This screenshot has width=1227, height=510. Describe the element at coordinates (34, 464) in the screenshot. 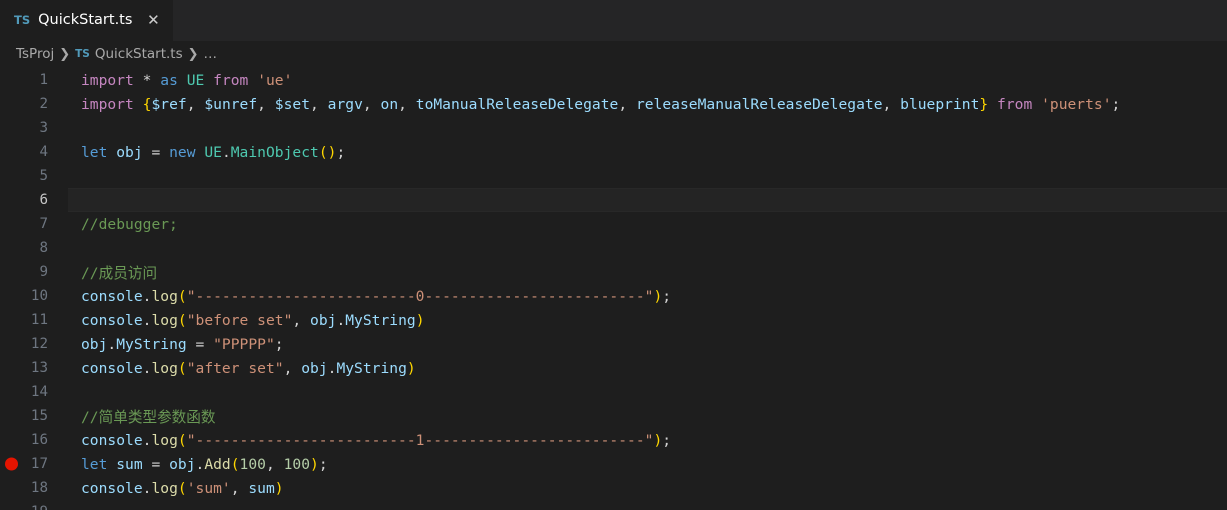

I see `line-number: 17` at that location.